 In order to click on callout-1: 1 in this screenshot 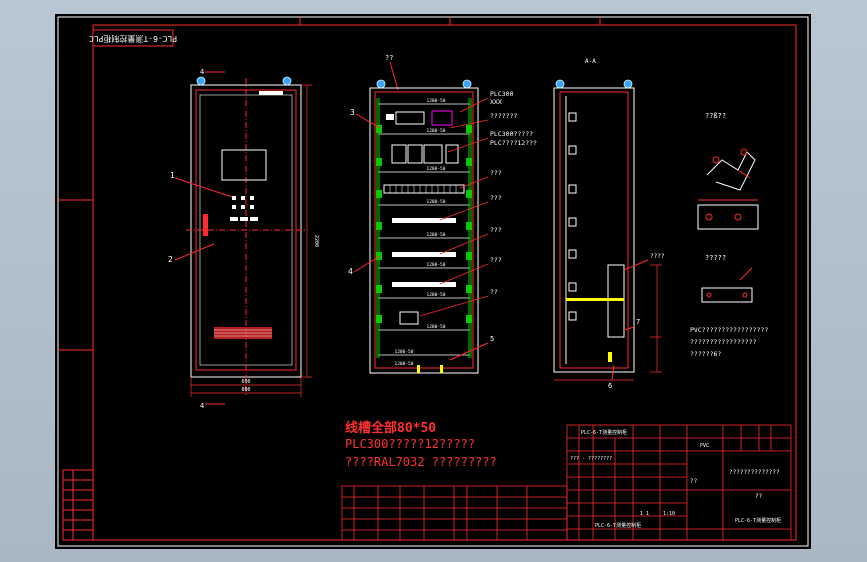, I will do `click(172, 175)`.